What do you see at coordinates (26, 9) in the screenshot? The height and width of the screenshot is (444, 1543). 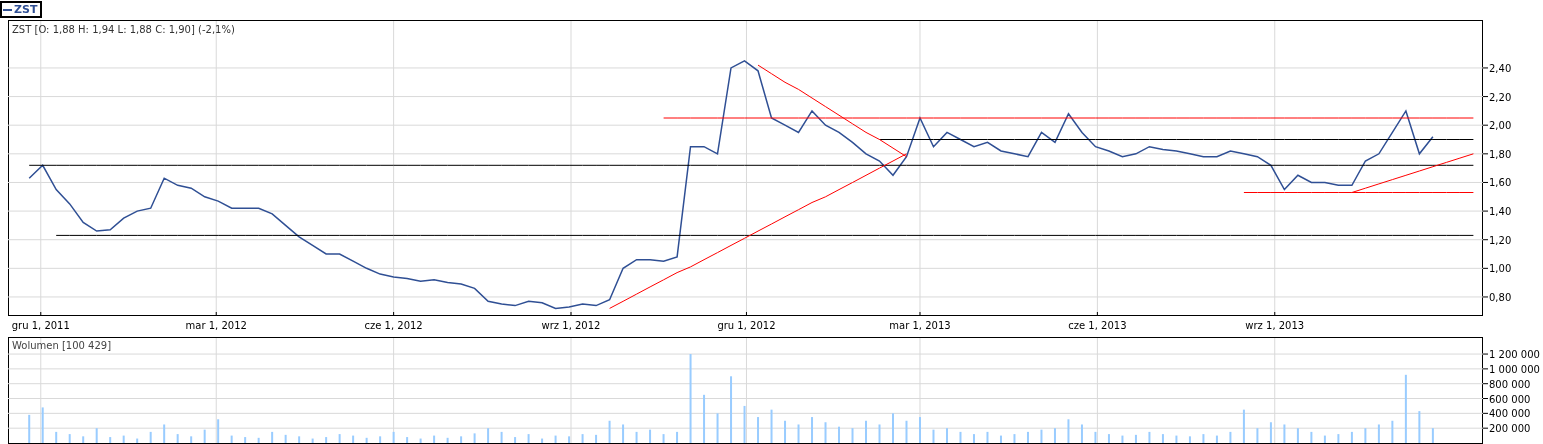 I see `legend-label: ZST` at bounding box center [26, 9].